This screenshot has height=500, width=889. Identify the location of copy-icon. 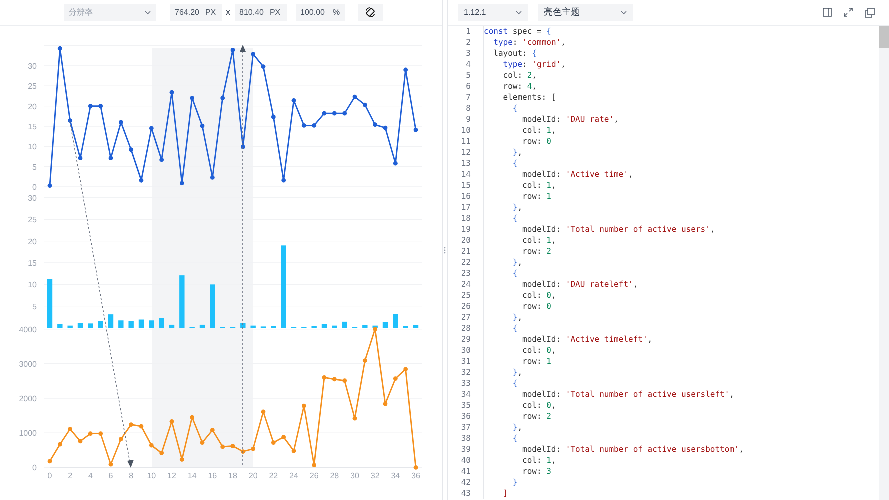
(870, 13).